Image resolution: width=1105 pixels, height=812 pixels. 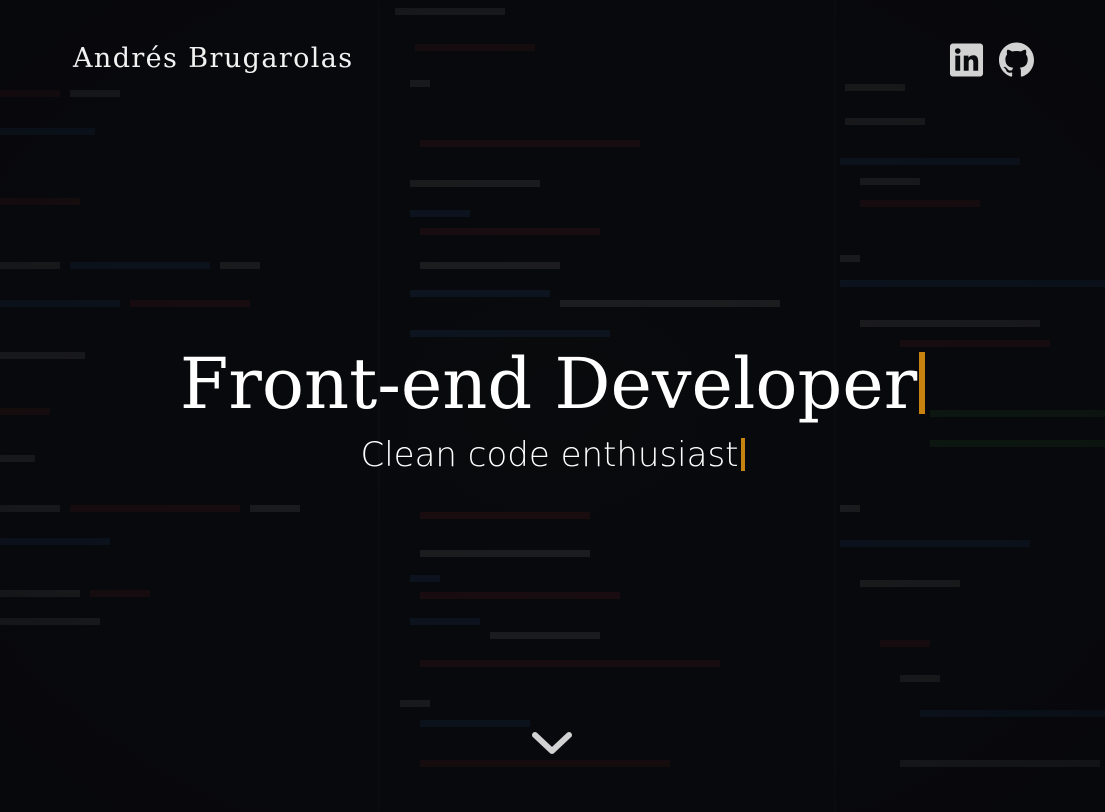 I want to click on hero-subtitle-block: Clean code enthusiast, so click(x=552, y=455).